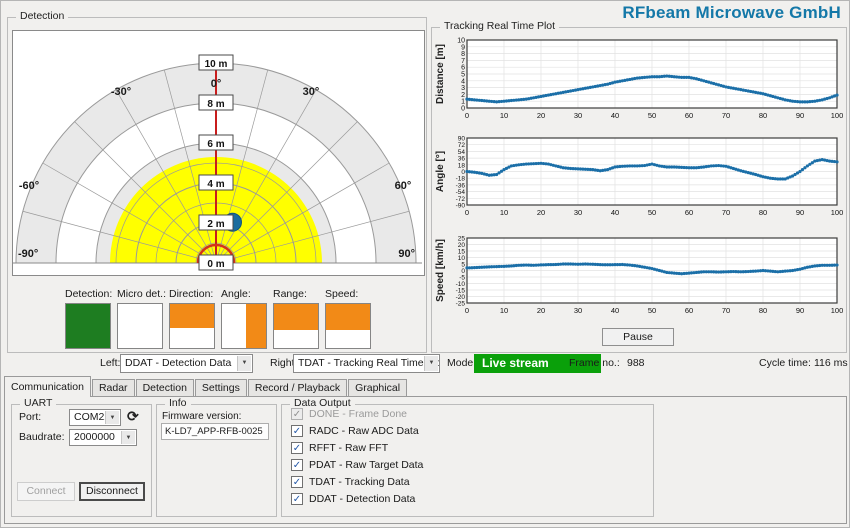 The image size is (850, 528). I want to click on baudrate-label: Baudrate:, so click(42, 437).